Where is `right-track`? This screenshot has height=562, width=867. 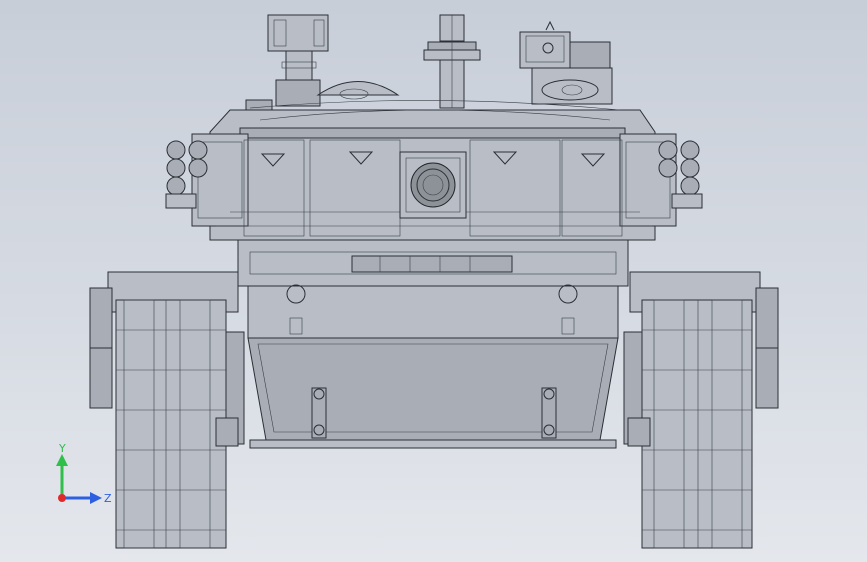 right-track is located at coordinates (697, 424).